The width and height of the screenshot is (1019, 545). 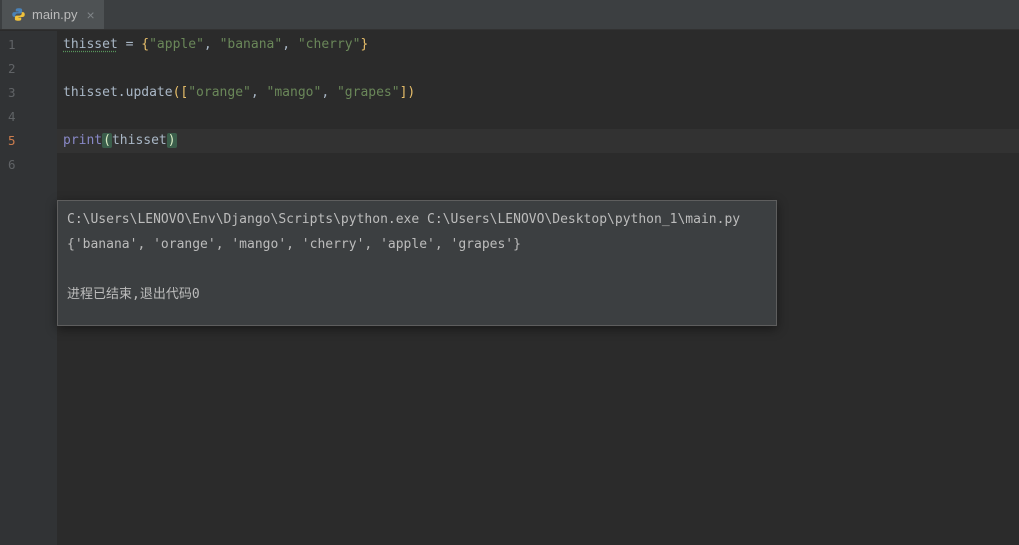 I want to click on code-token-string: "apple", so click(x=176, y=44).